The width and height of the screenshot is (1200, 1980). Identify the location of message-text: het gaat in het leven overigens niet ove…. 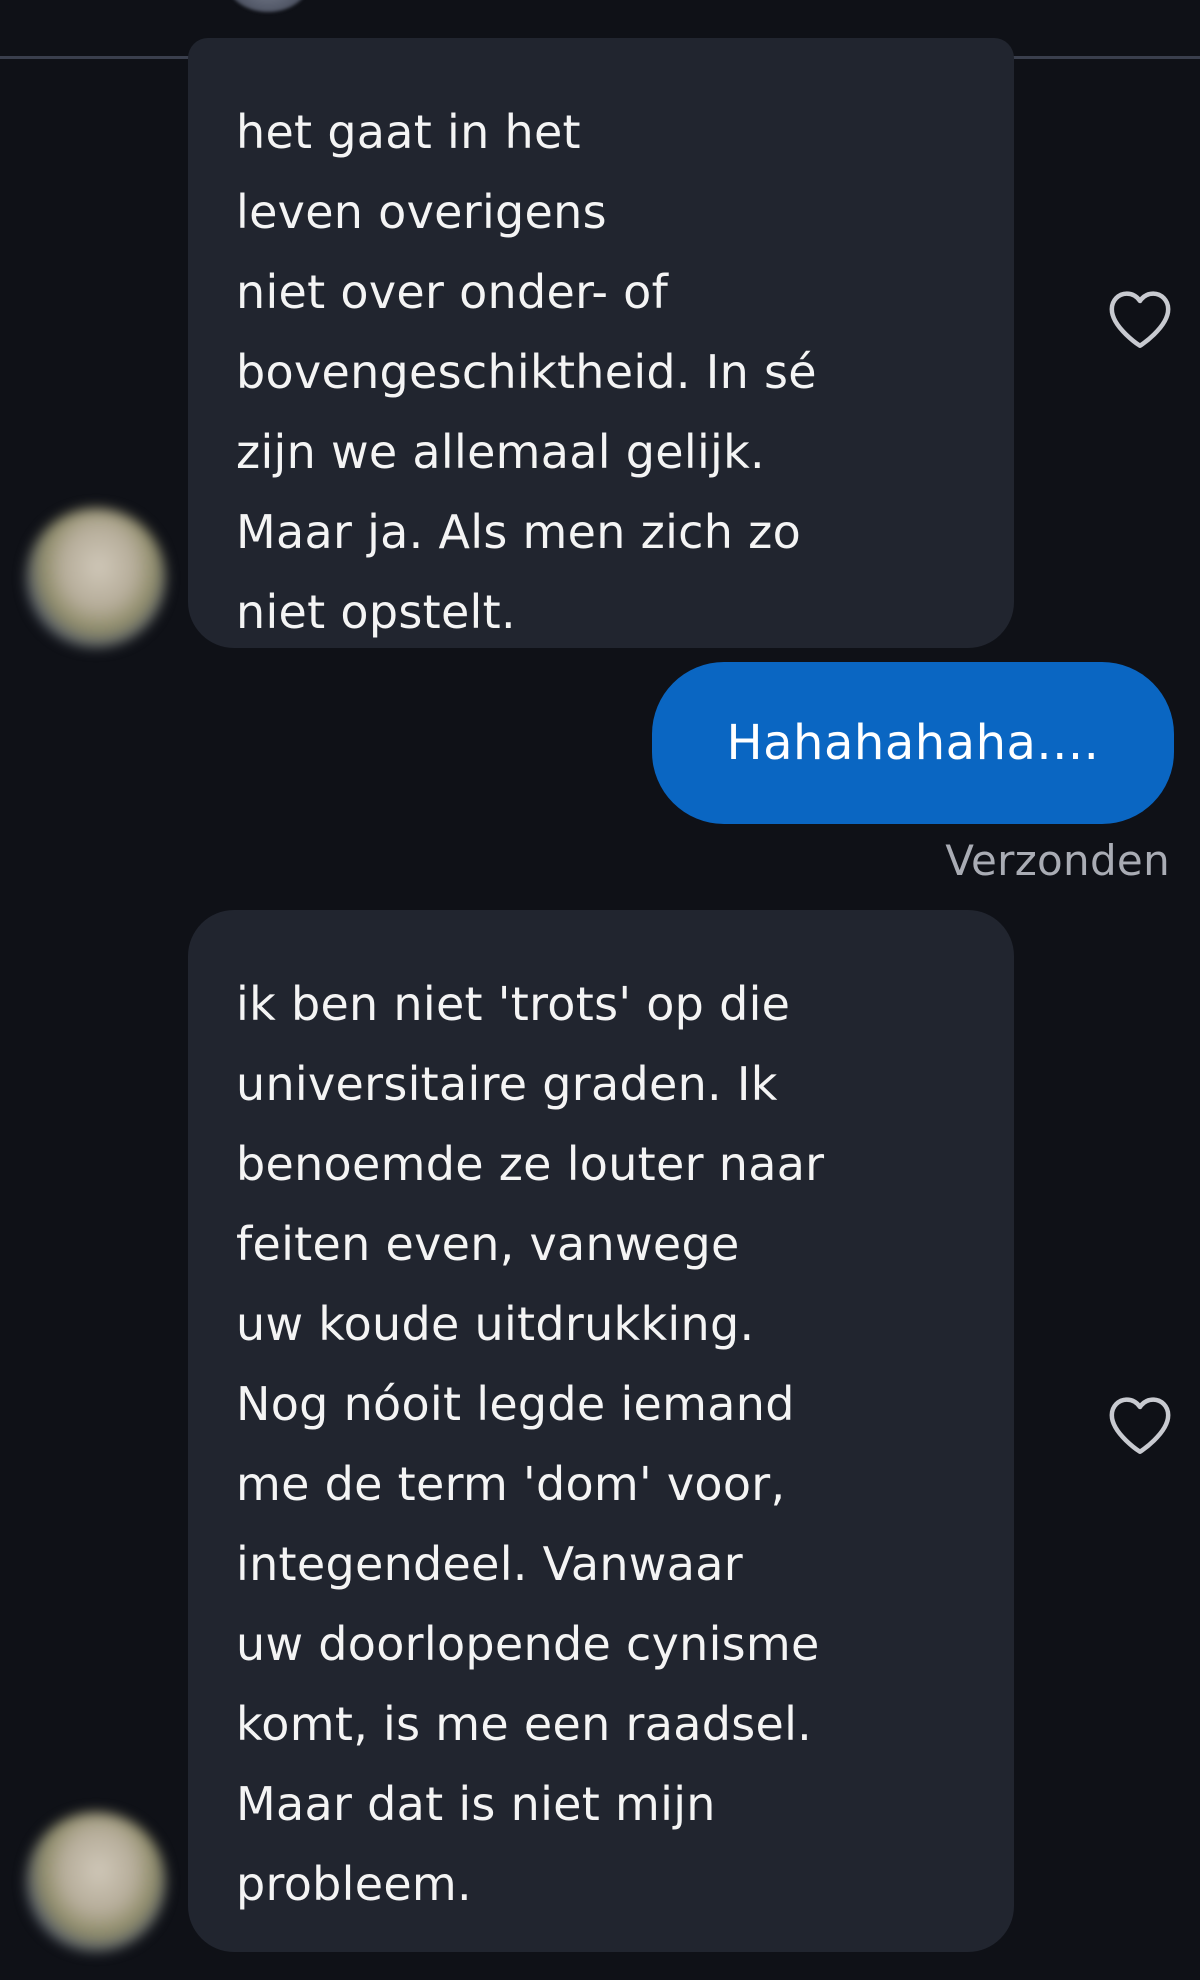
(526, 372).